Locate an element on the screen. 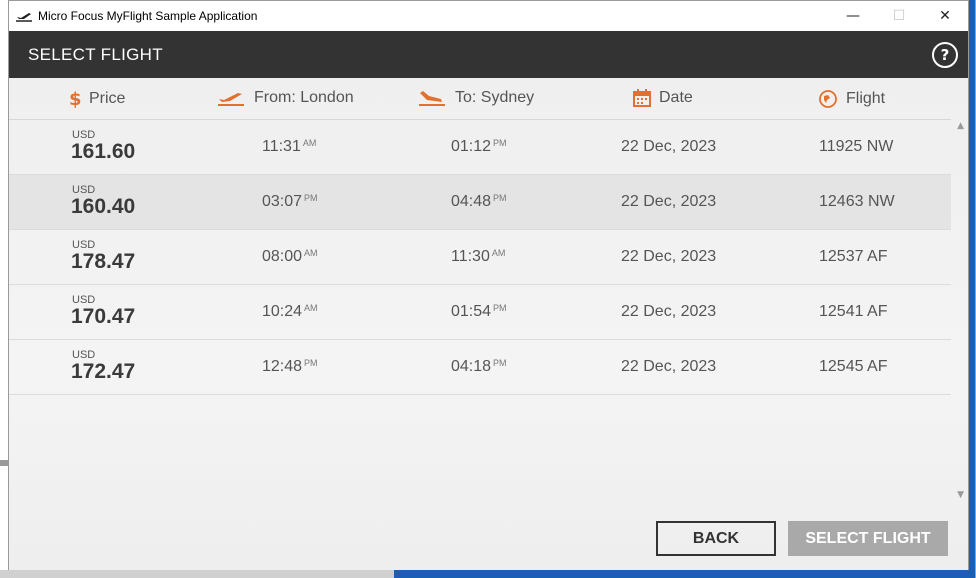  departure-time-value: 12:48 is located at coordinates (282, 366).